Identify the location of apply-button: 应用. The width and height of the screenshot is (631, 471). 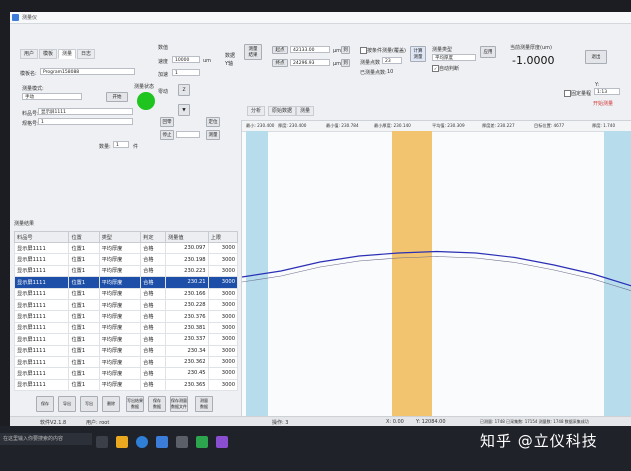
(488, 52).